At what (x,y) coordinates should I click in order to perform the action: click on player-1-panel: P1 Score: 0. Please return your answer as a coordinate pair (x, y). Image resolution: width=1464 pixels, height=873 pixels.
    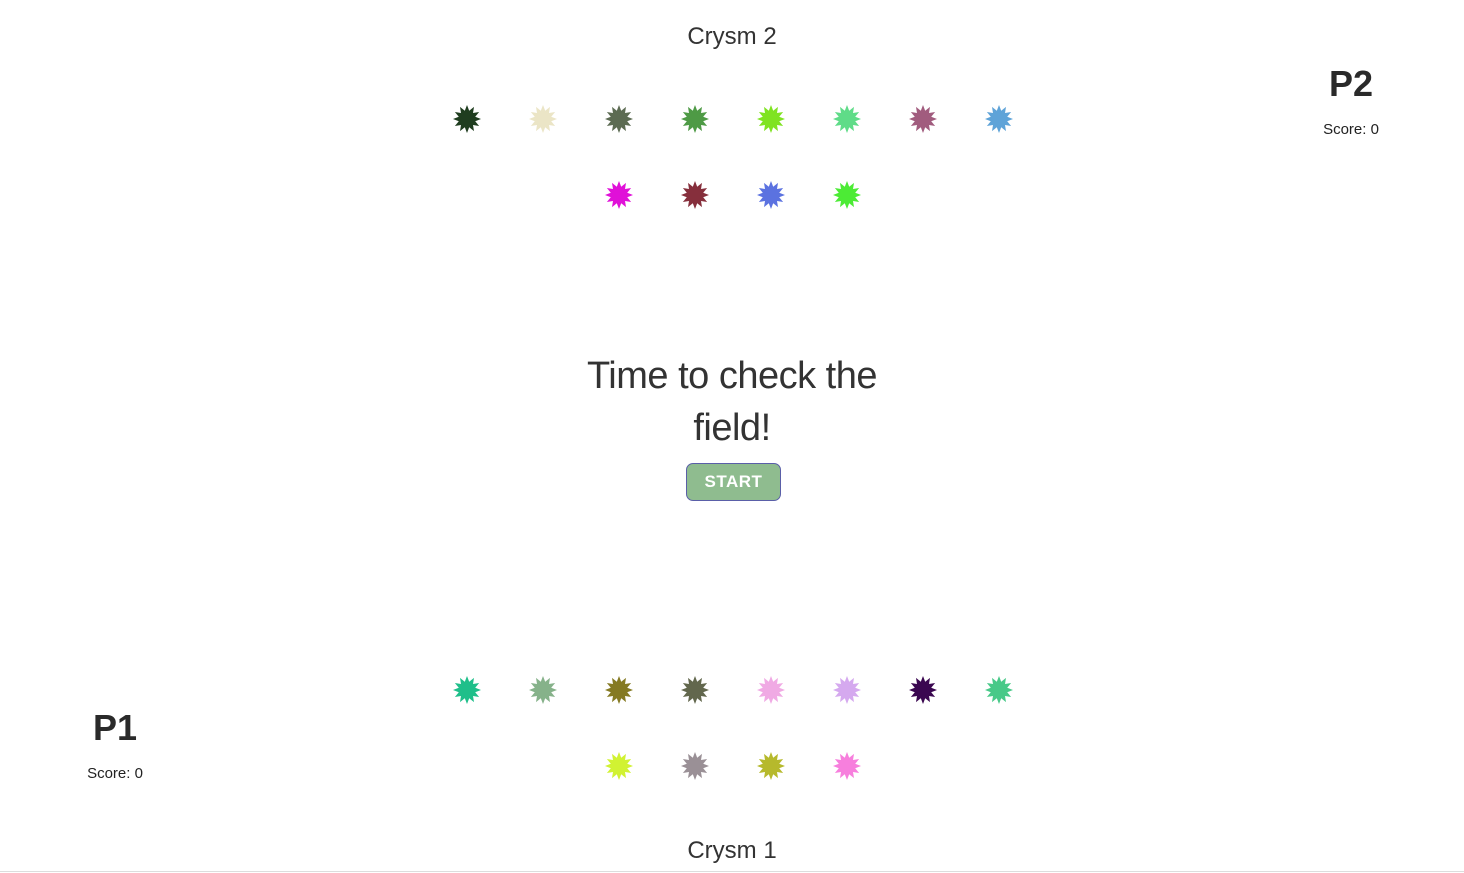
    Looking at the image, I should click on (115, 746).